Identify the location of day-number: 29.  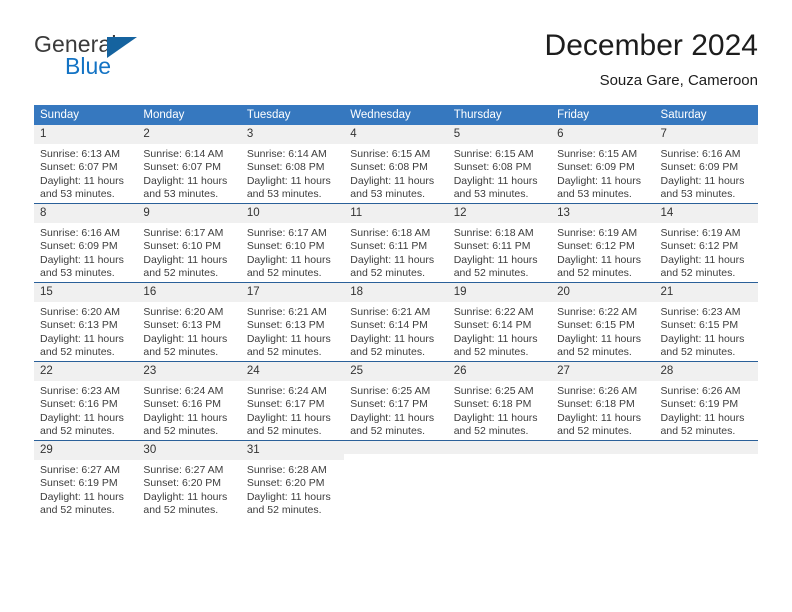
(86, 450).